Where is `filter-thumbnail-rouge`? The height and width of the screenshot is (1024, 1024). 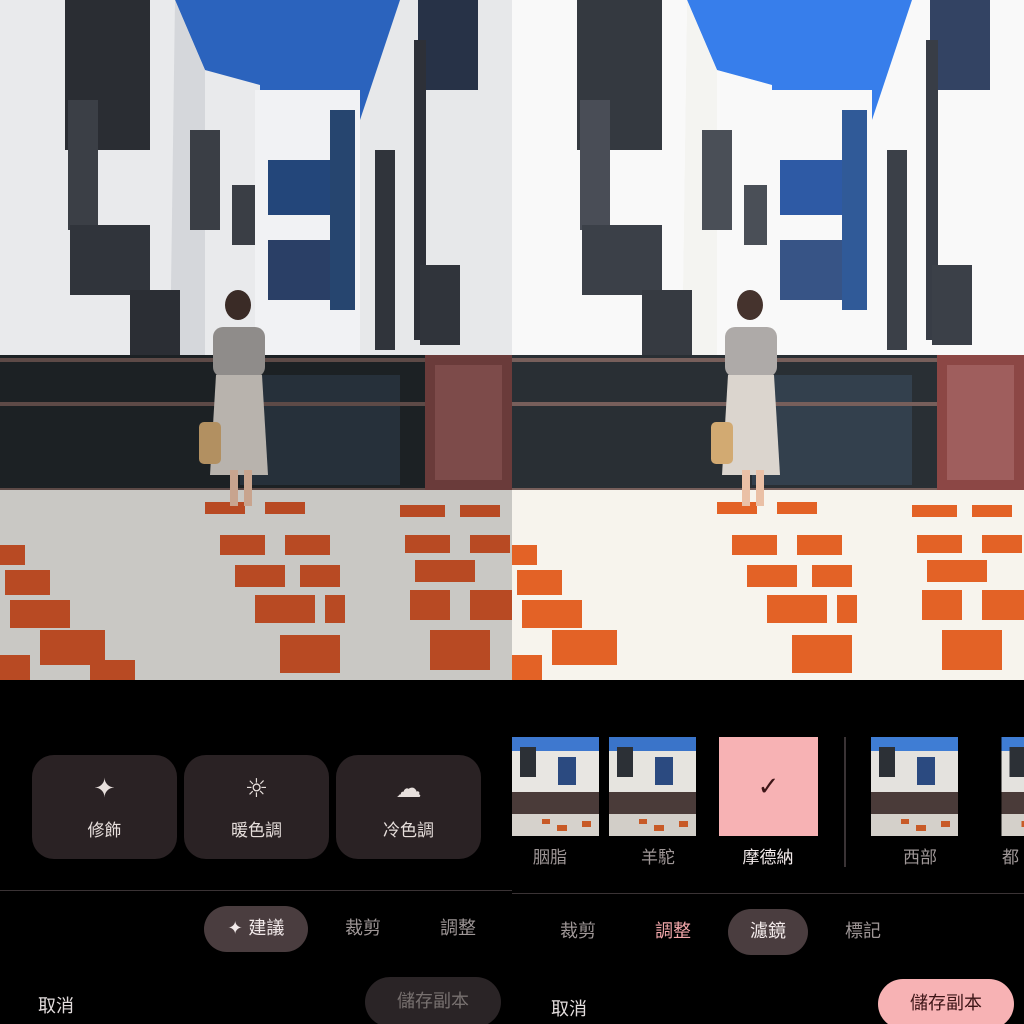 filter-thumbnail-rouge is located at coordinates (555, 786).